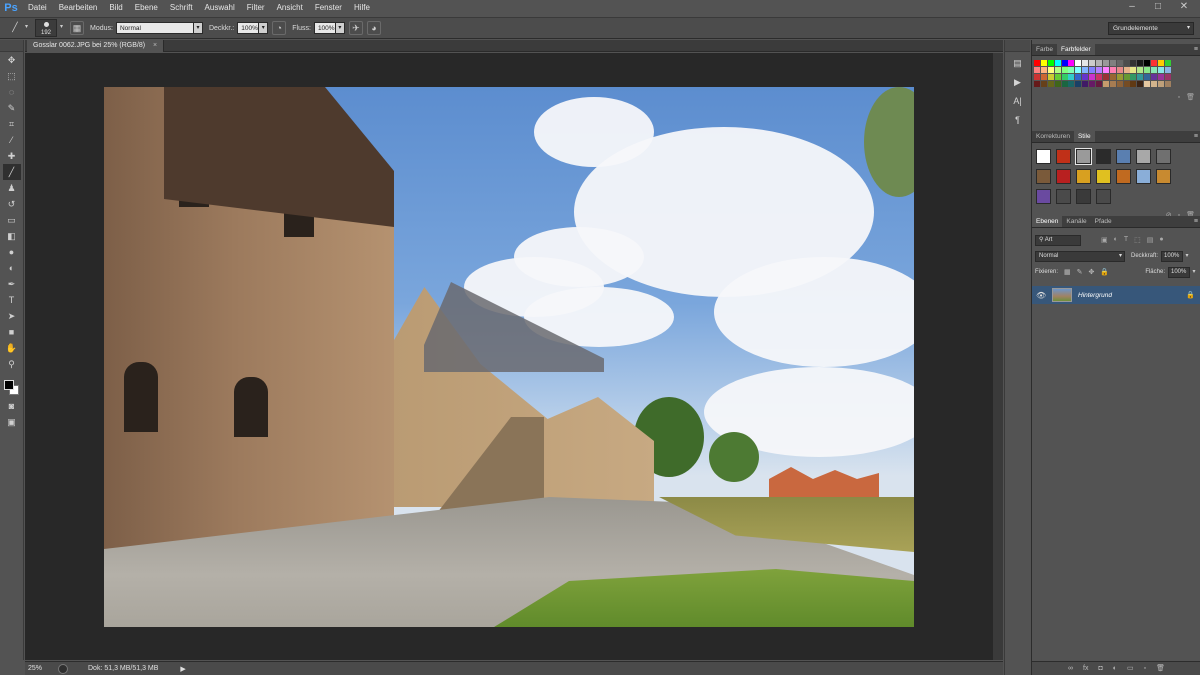  Describe the element at coordinates (11, 172) in the screenshot. I see `brush-tool-icon: ╱` at that location.